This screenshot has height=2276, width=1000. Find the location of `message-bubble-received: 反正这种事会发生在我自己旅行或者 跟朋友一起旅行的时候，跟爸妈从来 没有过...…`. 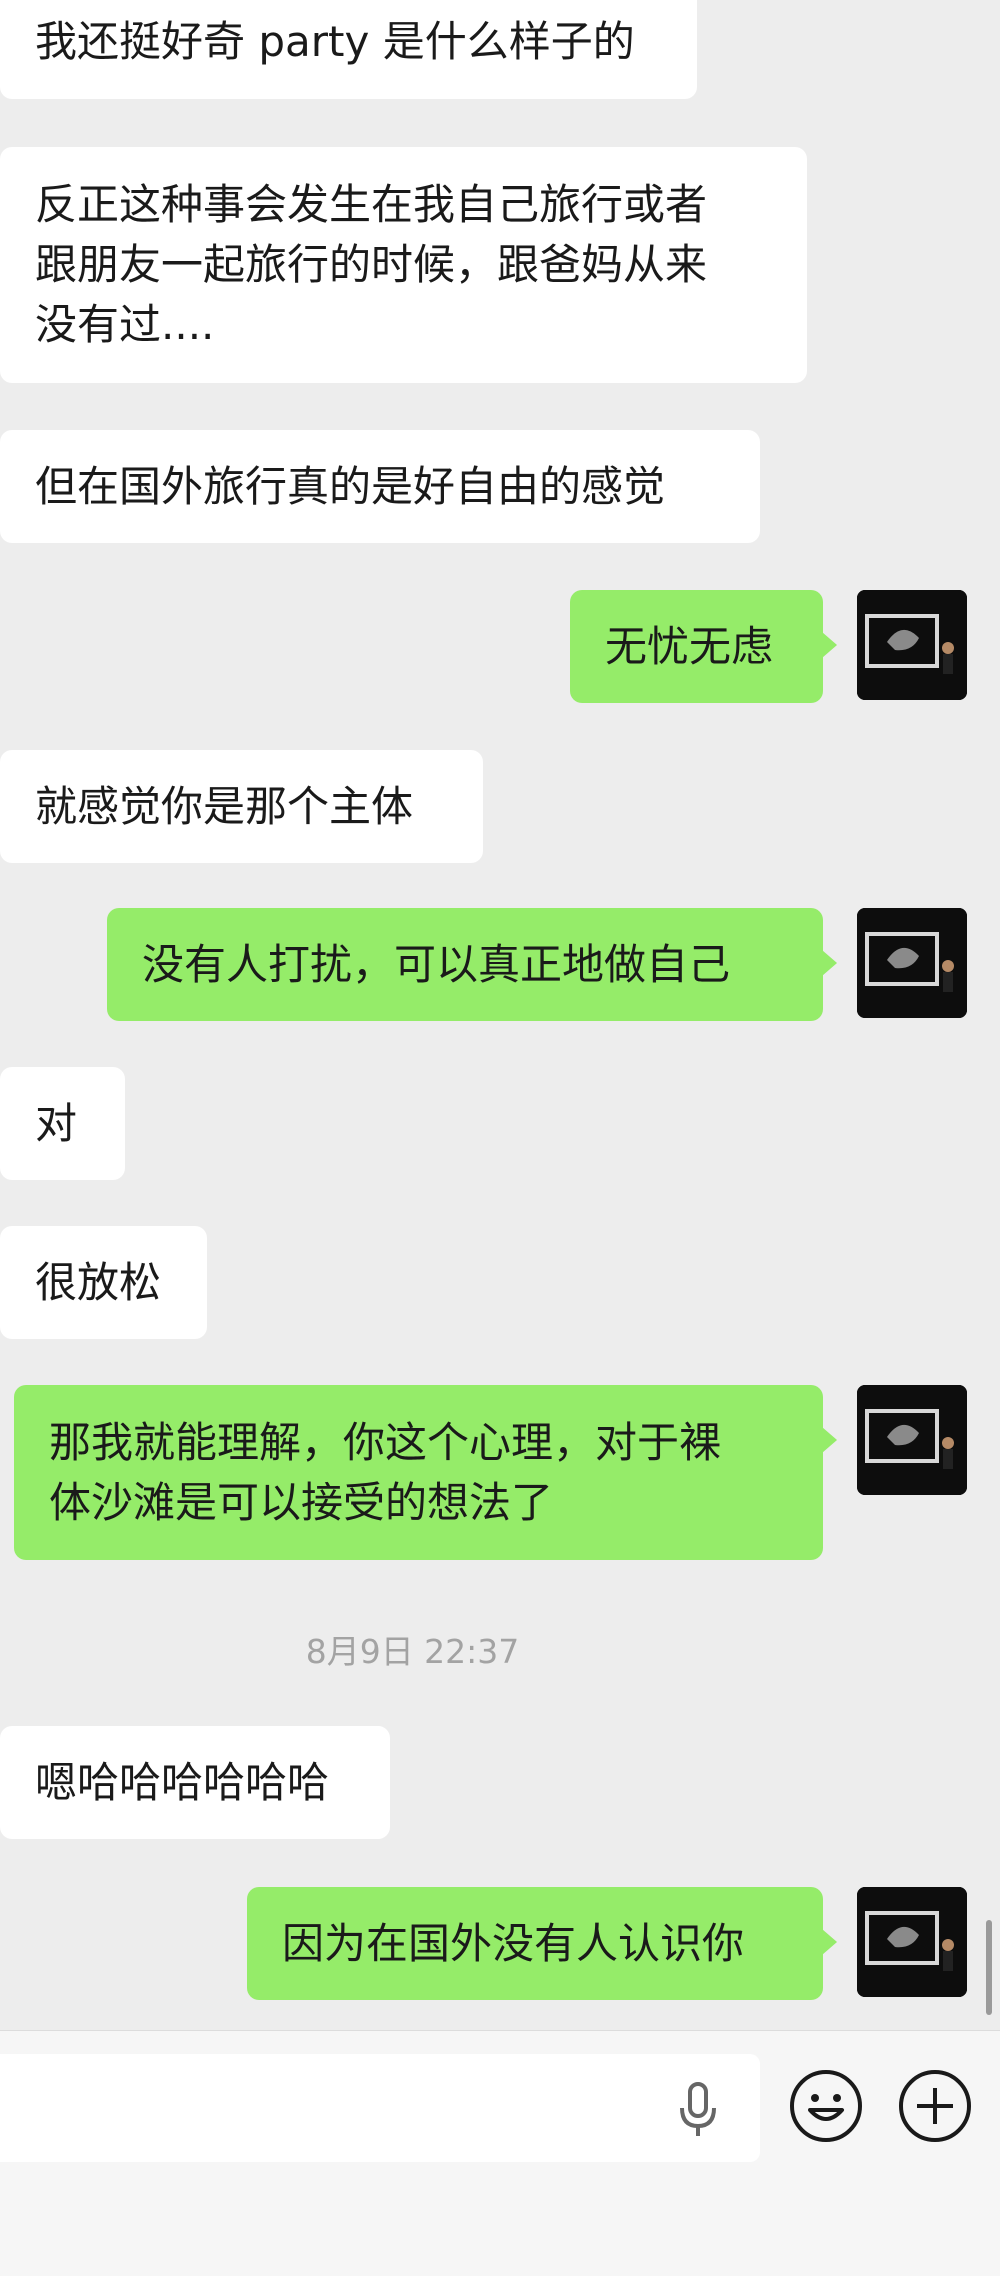

message-bubble-received: 反正这种事会发生在我自己旅行或者 跟朋友一起旅行的时候，跟爸妈从来 没有过...… is located at coordinates (403, 265).